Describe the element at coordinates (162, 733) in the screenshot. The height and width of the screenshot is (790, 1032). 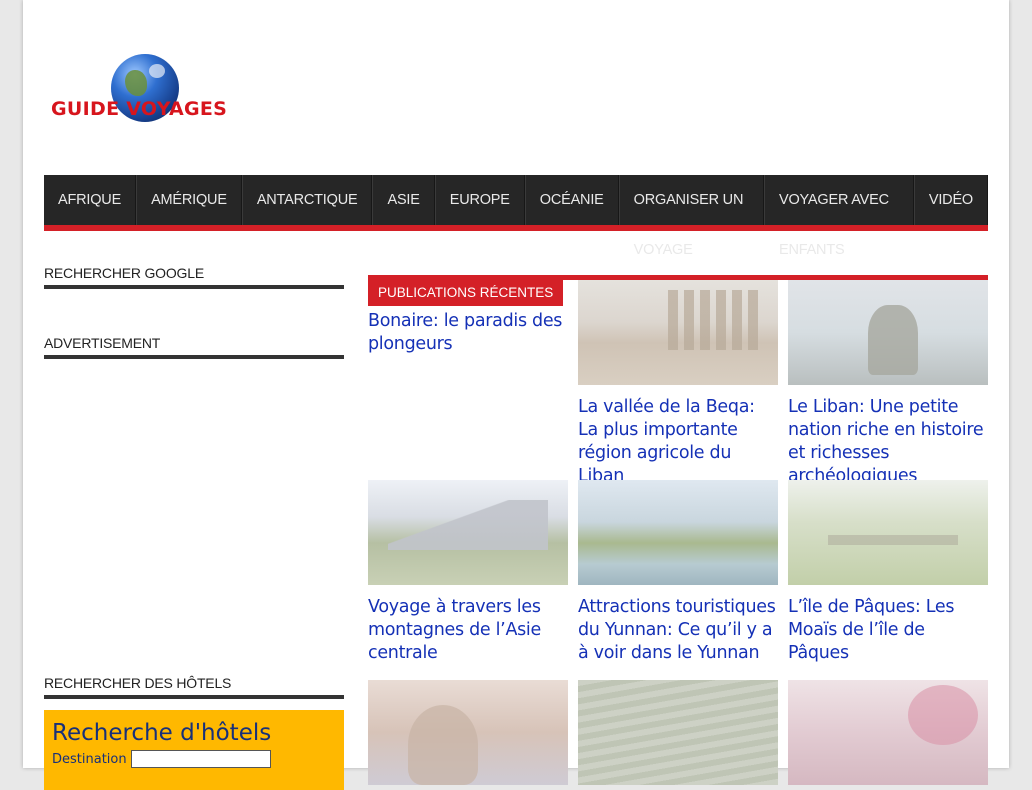
I see `hotel-search-heading: Recherche d'hôtels` at that location.